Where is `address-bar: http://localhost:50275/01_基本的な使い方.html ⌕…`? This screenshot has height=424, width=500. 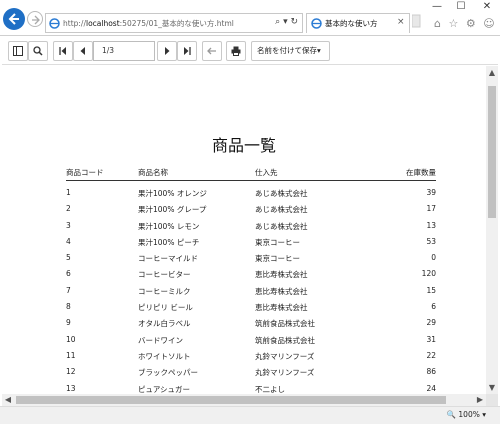
address-bar: http://localhost:50275/01_基本的な使い方.html ⌕… is located at coordinates (174, 23).